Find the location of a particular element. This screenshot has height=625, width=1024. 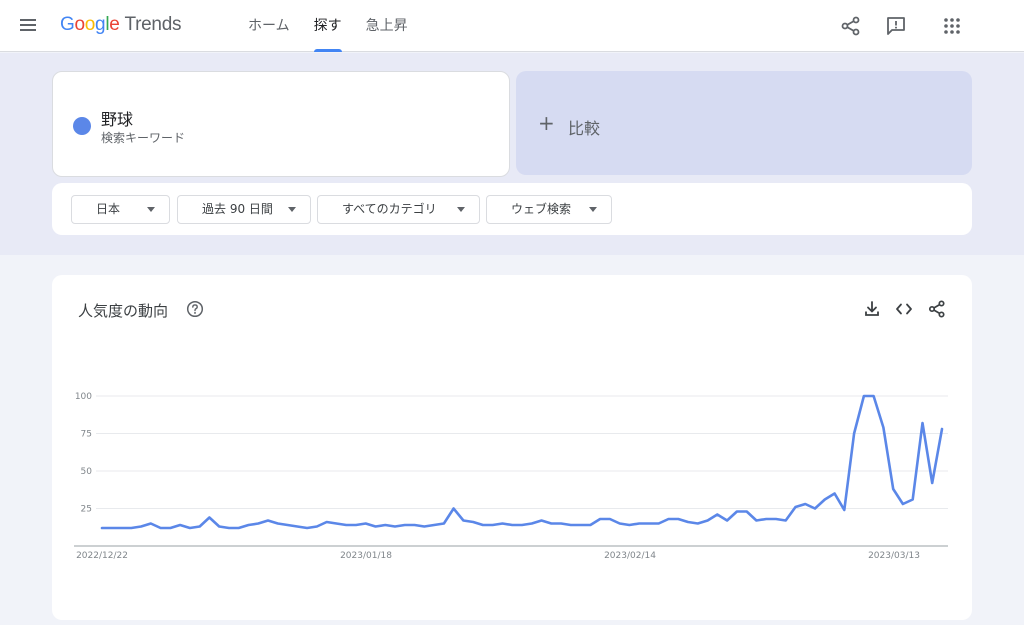

google-trends-logo: Google Trends is located at coordinates (120, 25).